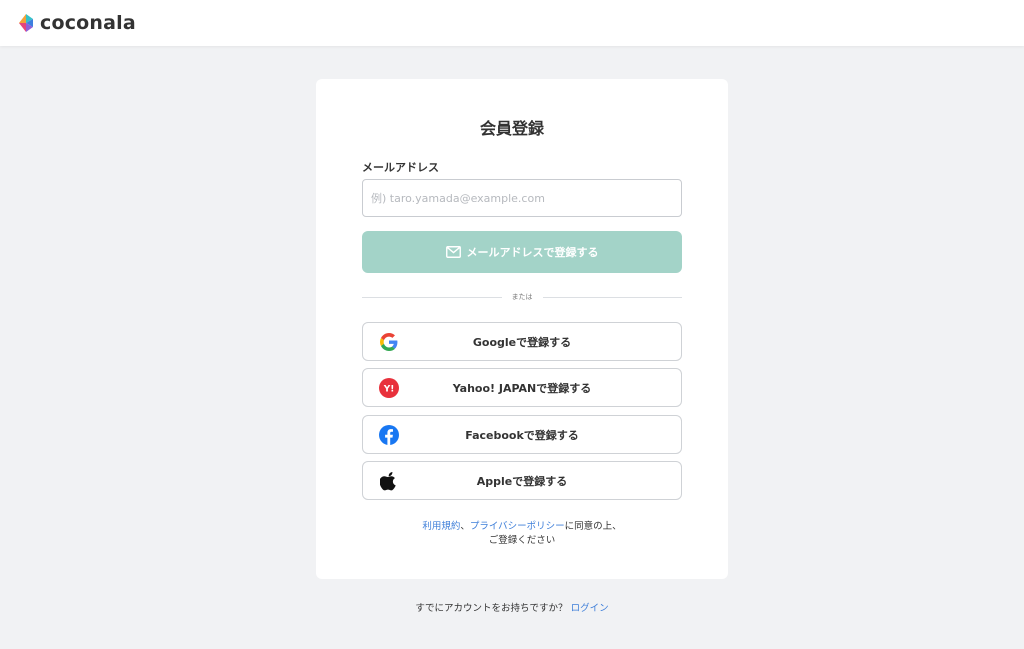 This screenshot has width=1024, height=649. I want to click on apple-icon, so click(389, 481).